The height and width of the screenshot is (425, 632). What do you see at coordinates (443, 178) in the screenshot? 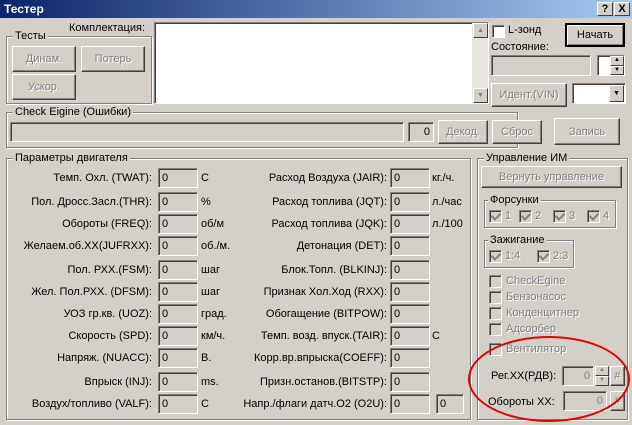
I see `param-unit: кг./ч.` at bounding box center [443, 178].